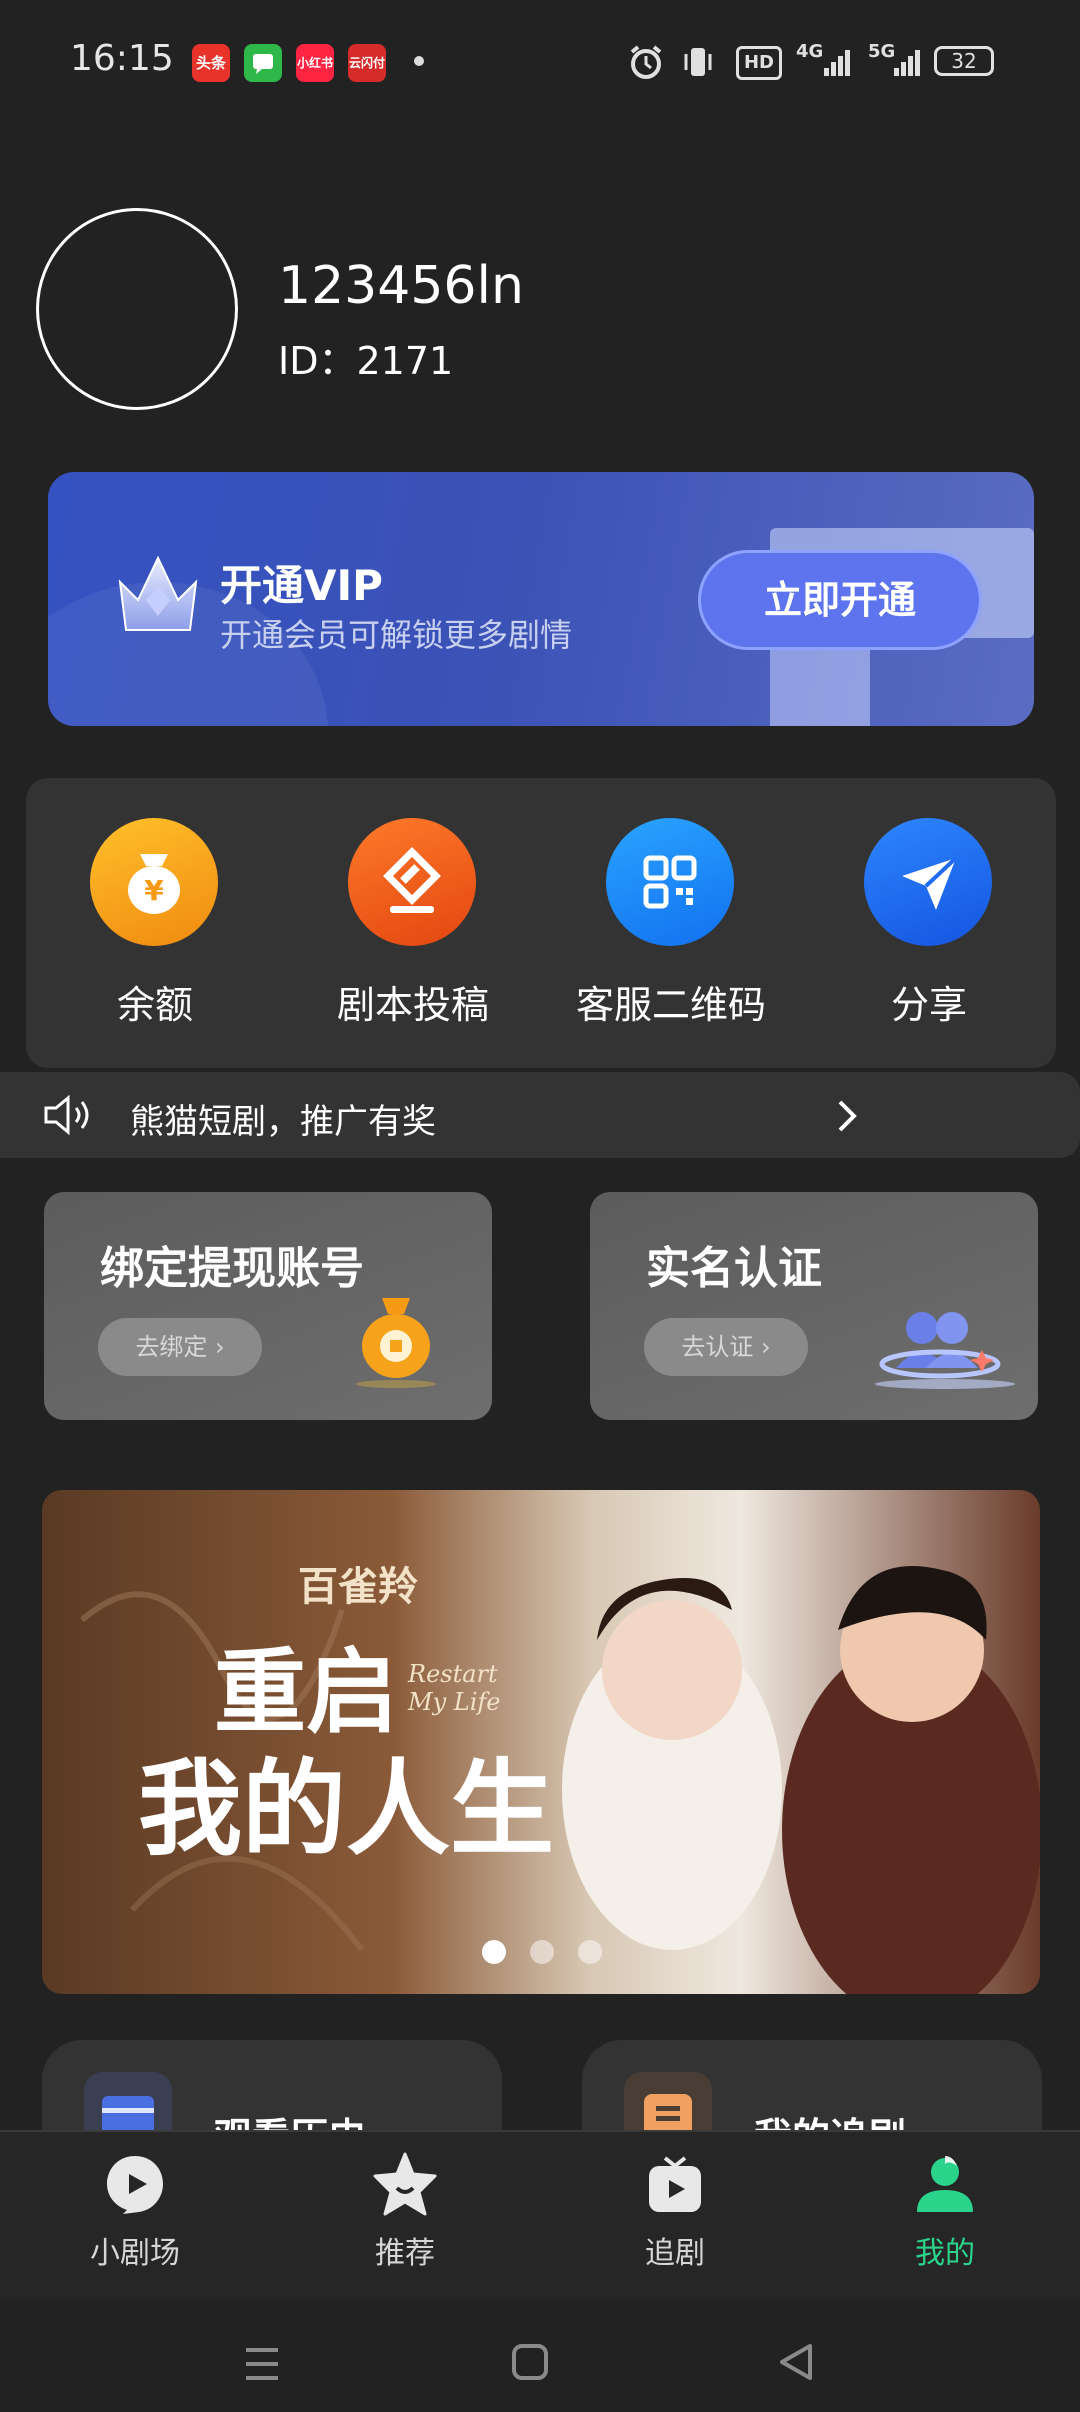 The height and width of the screenshot is (2412, 1080). Describe the element at coordinates (122, 58) in the screenshot. I see `status-time: 16:15` at that location.